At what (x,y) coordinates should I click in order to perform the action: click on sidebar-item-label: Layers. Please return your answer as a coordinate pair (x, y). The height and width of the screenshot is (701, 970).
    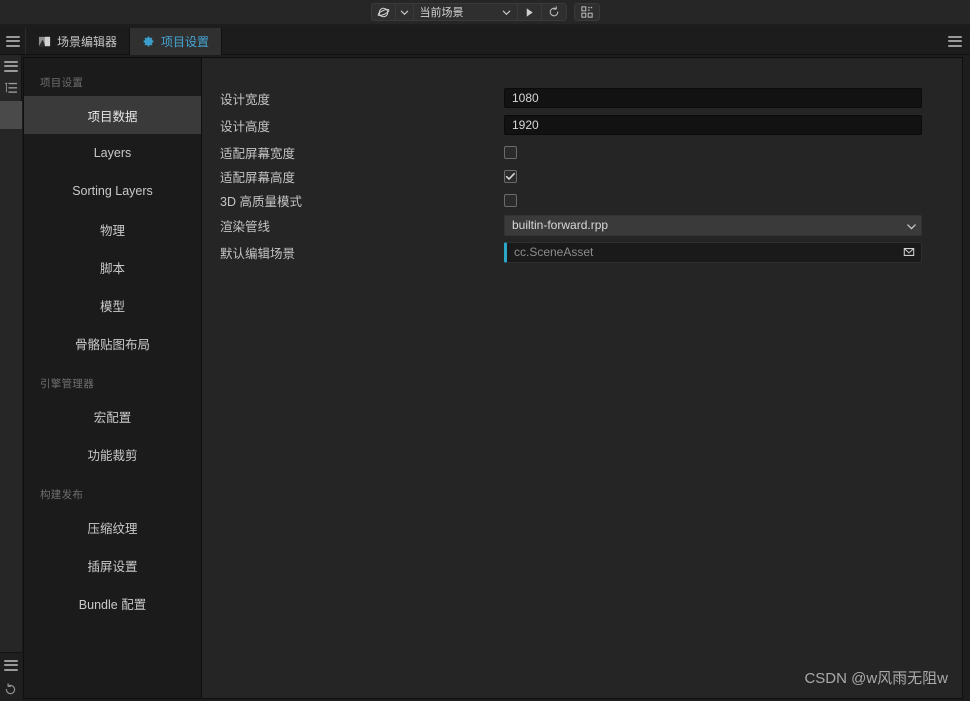
    Looking at the image, I should click on (112, 153).